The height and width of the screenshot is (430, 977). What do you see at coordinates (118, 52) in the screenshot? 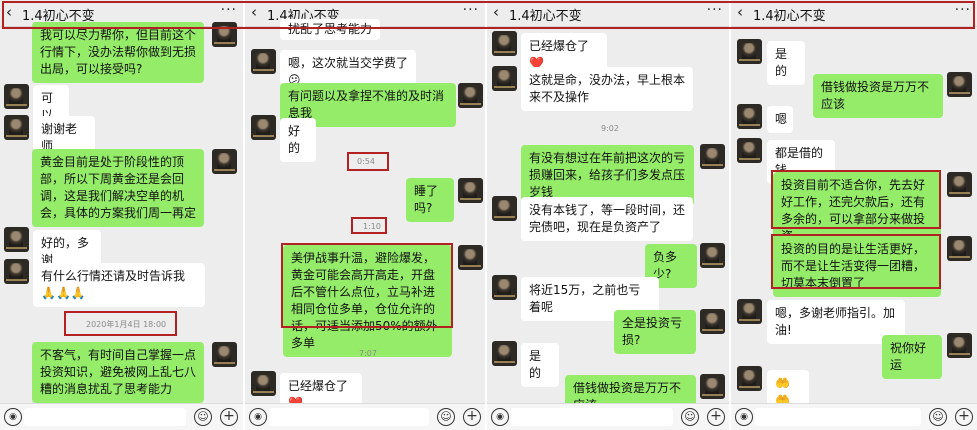
I see `message-outgoing: 我可以尽力帮你，但目前这个行情下，没办法帮你做到无损出局，可以接受吗?` at bounding box center [118, 52].